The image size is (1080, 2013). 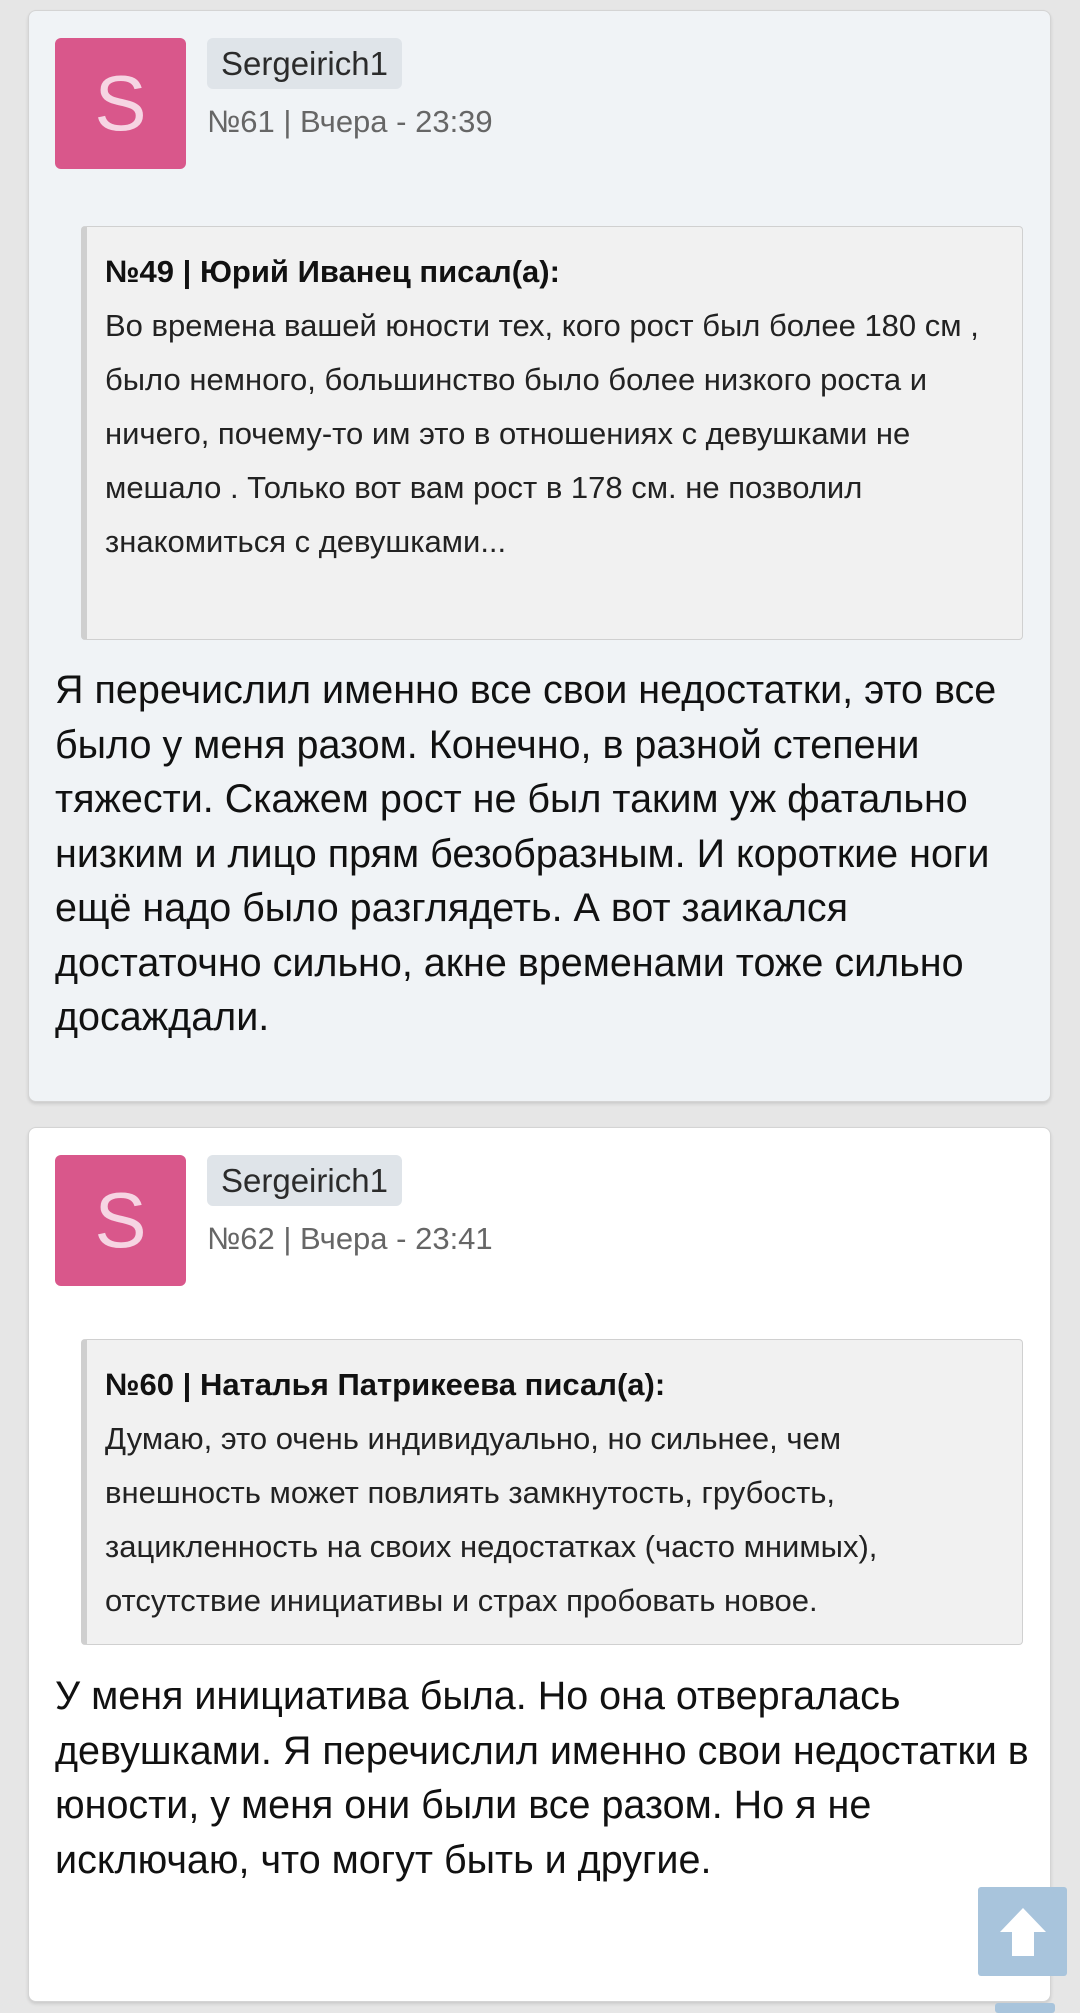 I want to click on scroll-to-top-button, so click(x=1022, y=1931).